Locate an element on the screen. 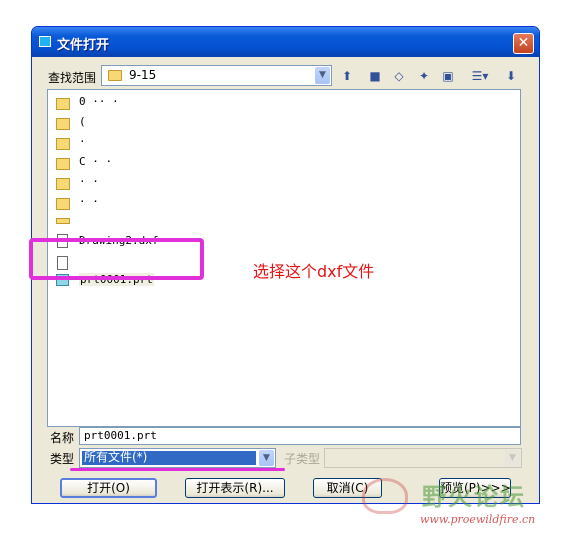 This screenshot has height=539, width=563. subtype-label: 子类型 is located at coordinates (302, 459).